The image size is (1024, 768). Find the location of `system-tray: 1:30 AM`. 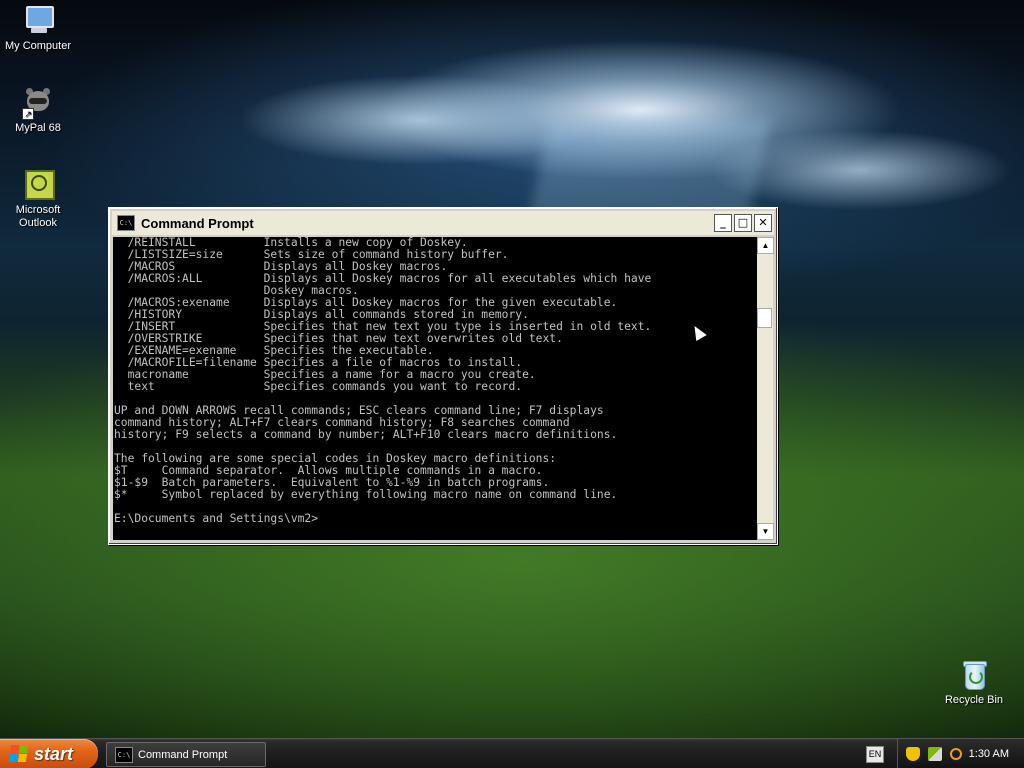

system-tray: 1:30 AM is located at coordinates (960, 753).